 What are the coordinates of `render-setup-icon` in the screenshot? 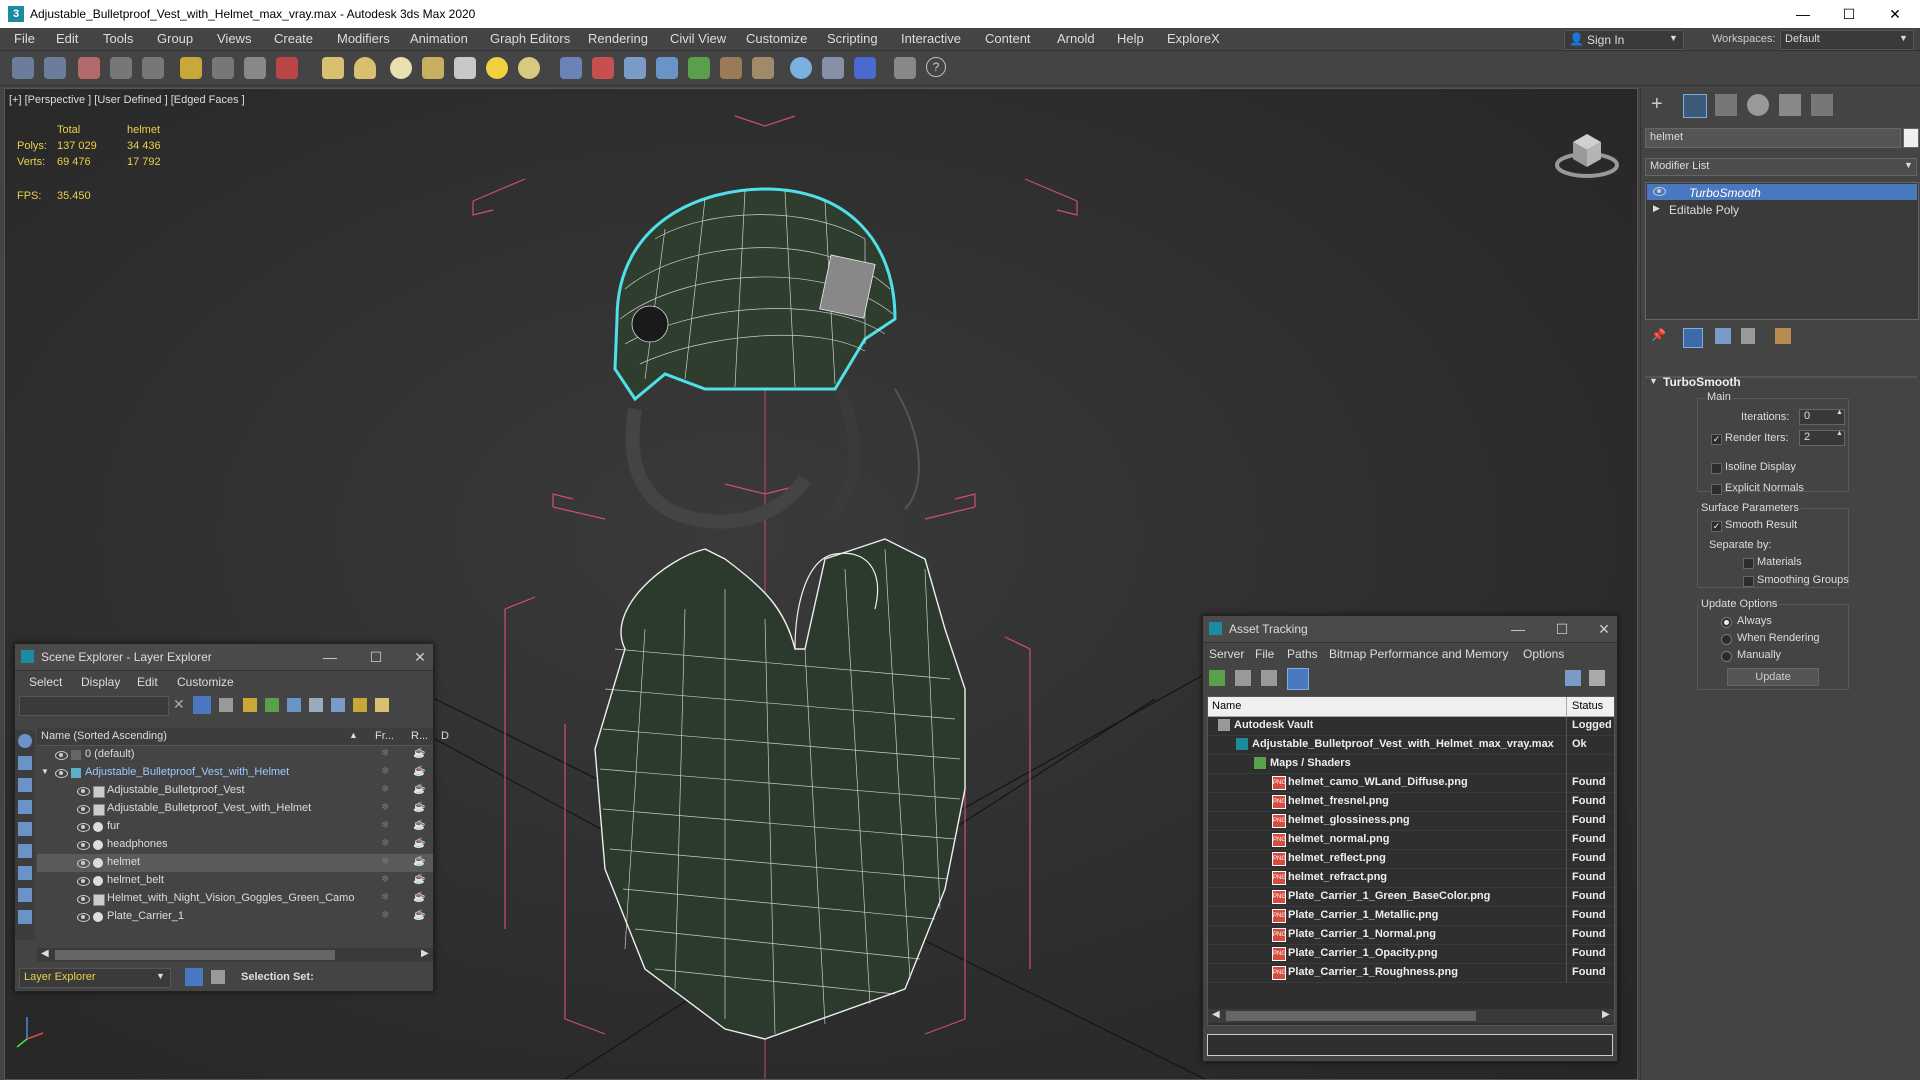 It's located at (801, 68).